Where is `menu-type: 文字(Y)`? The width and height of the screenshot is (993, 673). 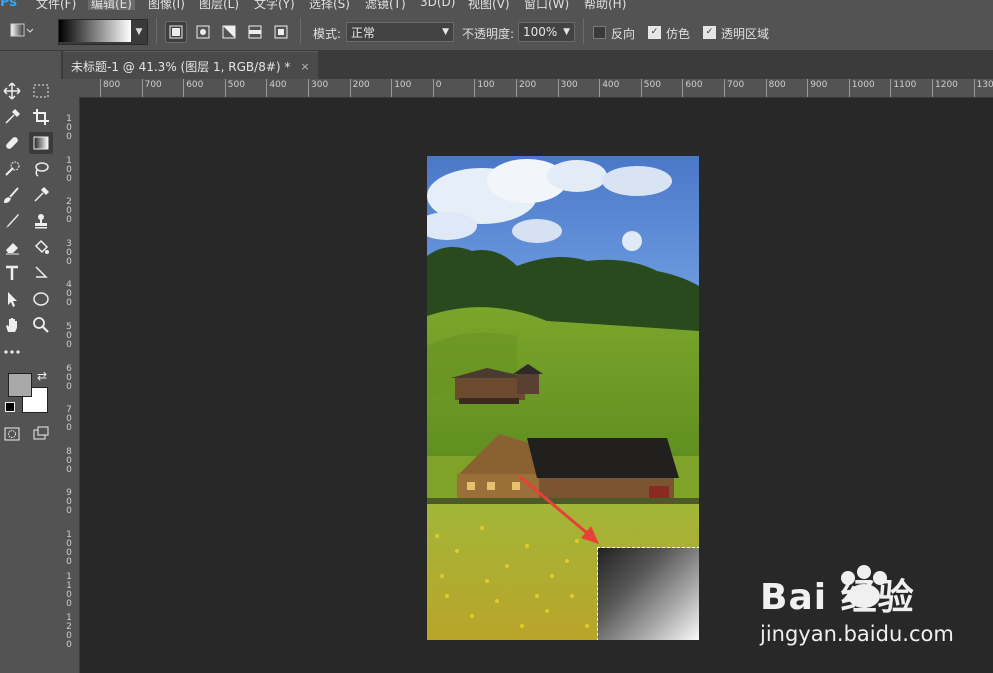
menu-type: 文字(Y) is located at coordinates (274, 5).